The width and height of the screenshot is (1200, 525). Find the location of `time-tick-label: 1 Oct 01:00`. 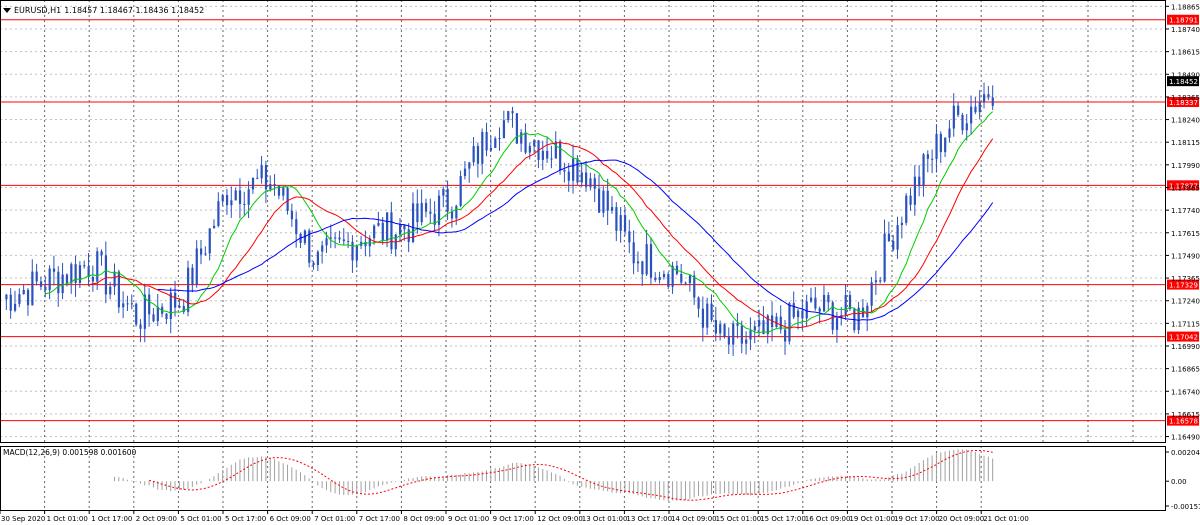

time-tick-label: 1 Oct 01:00 is located at coordinates (67, 519).